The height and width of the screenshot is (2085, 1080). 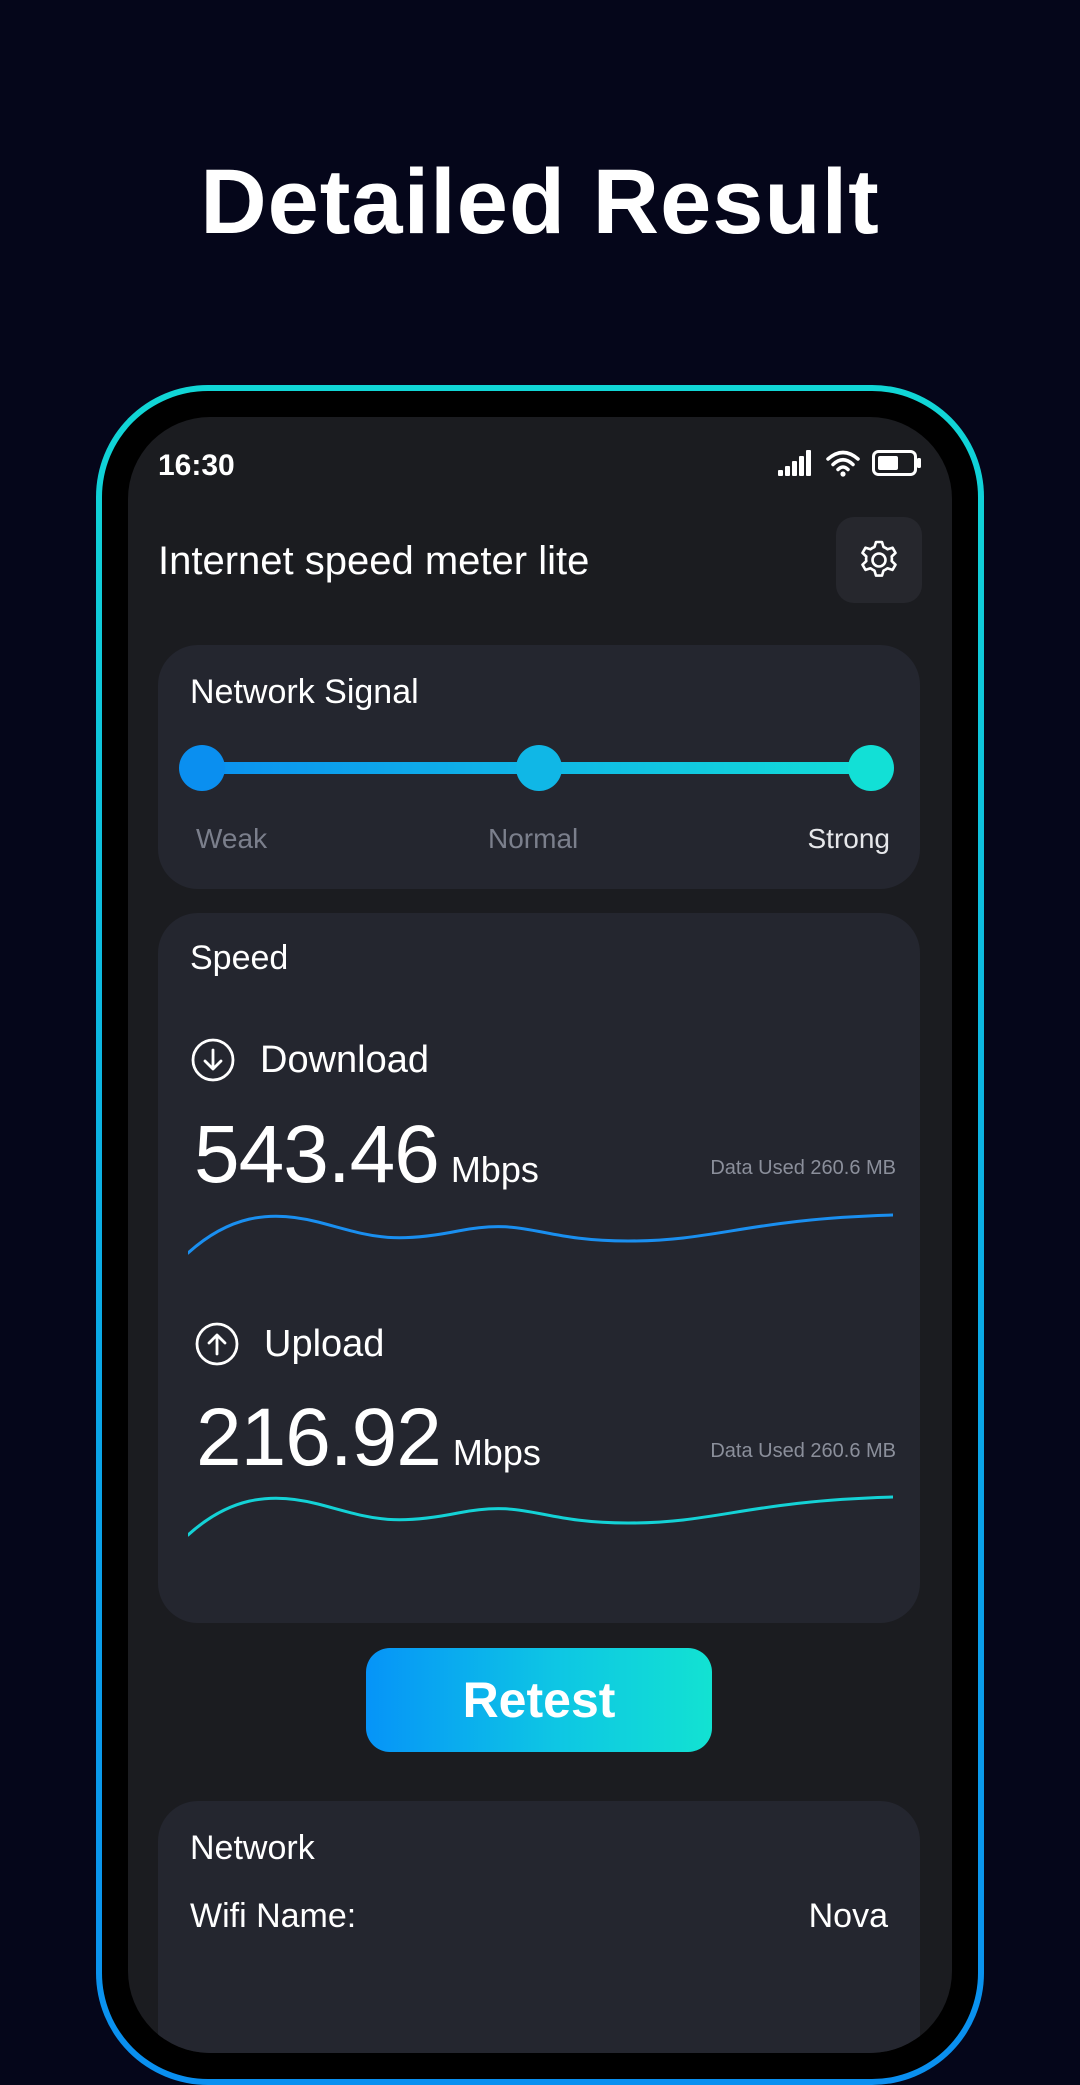 I want to click on signal-marker-strong, so click(x=871, y=768).